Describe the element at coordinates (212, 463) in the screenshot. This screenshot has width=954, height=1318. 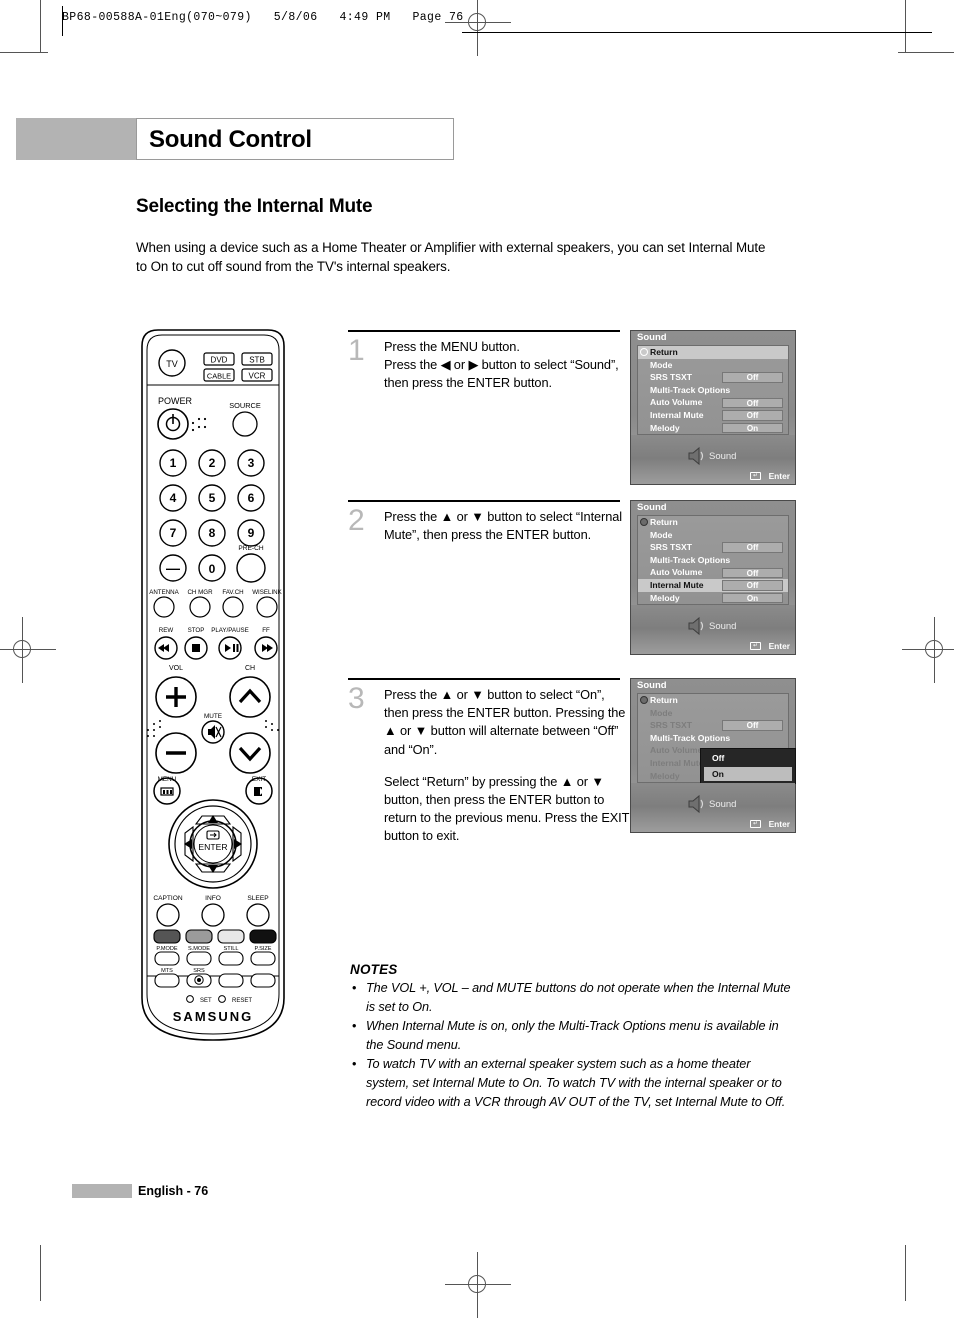
I see `svg-text: 2` at that location.